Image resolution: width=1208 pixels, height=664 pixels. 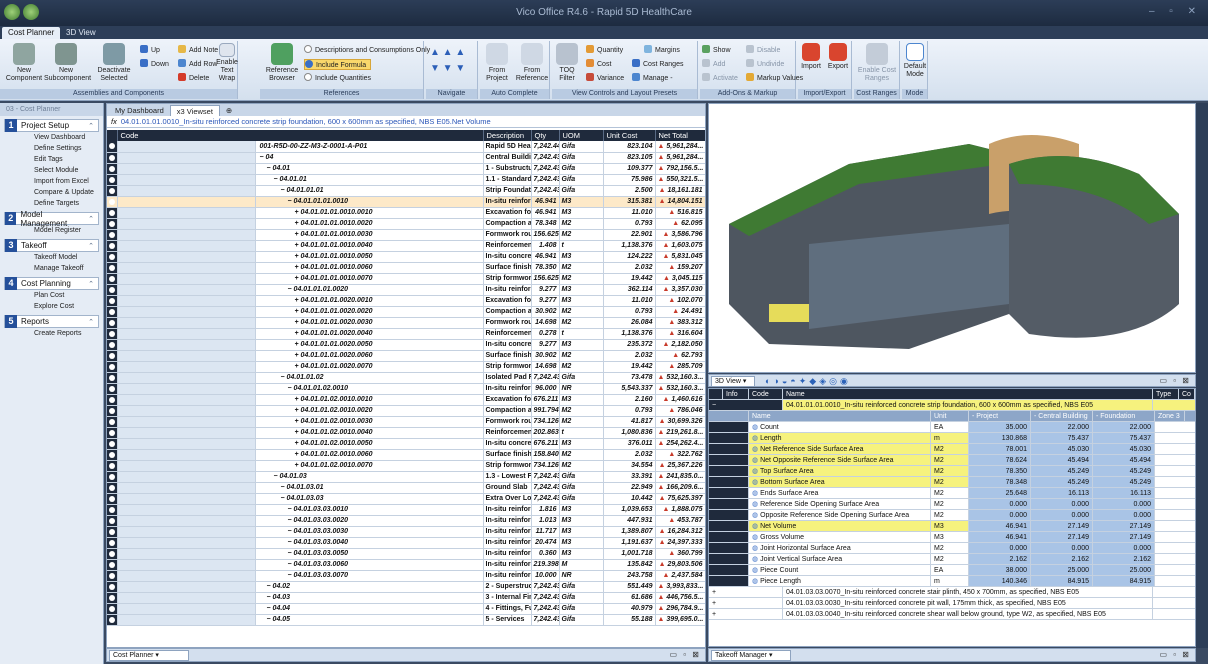 I want to click on cell-unit-cost: 11.010, so click(x=629, y=301).